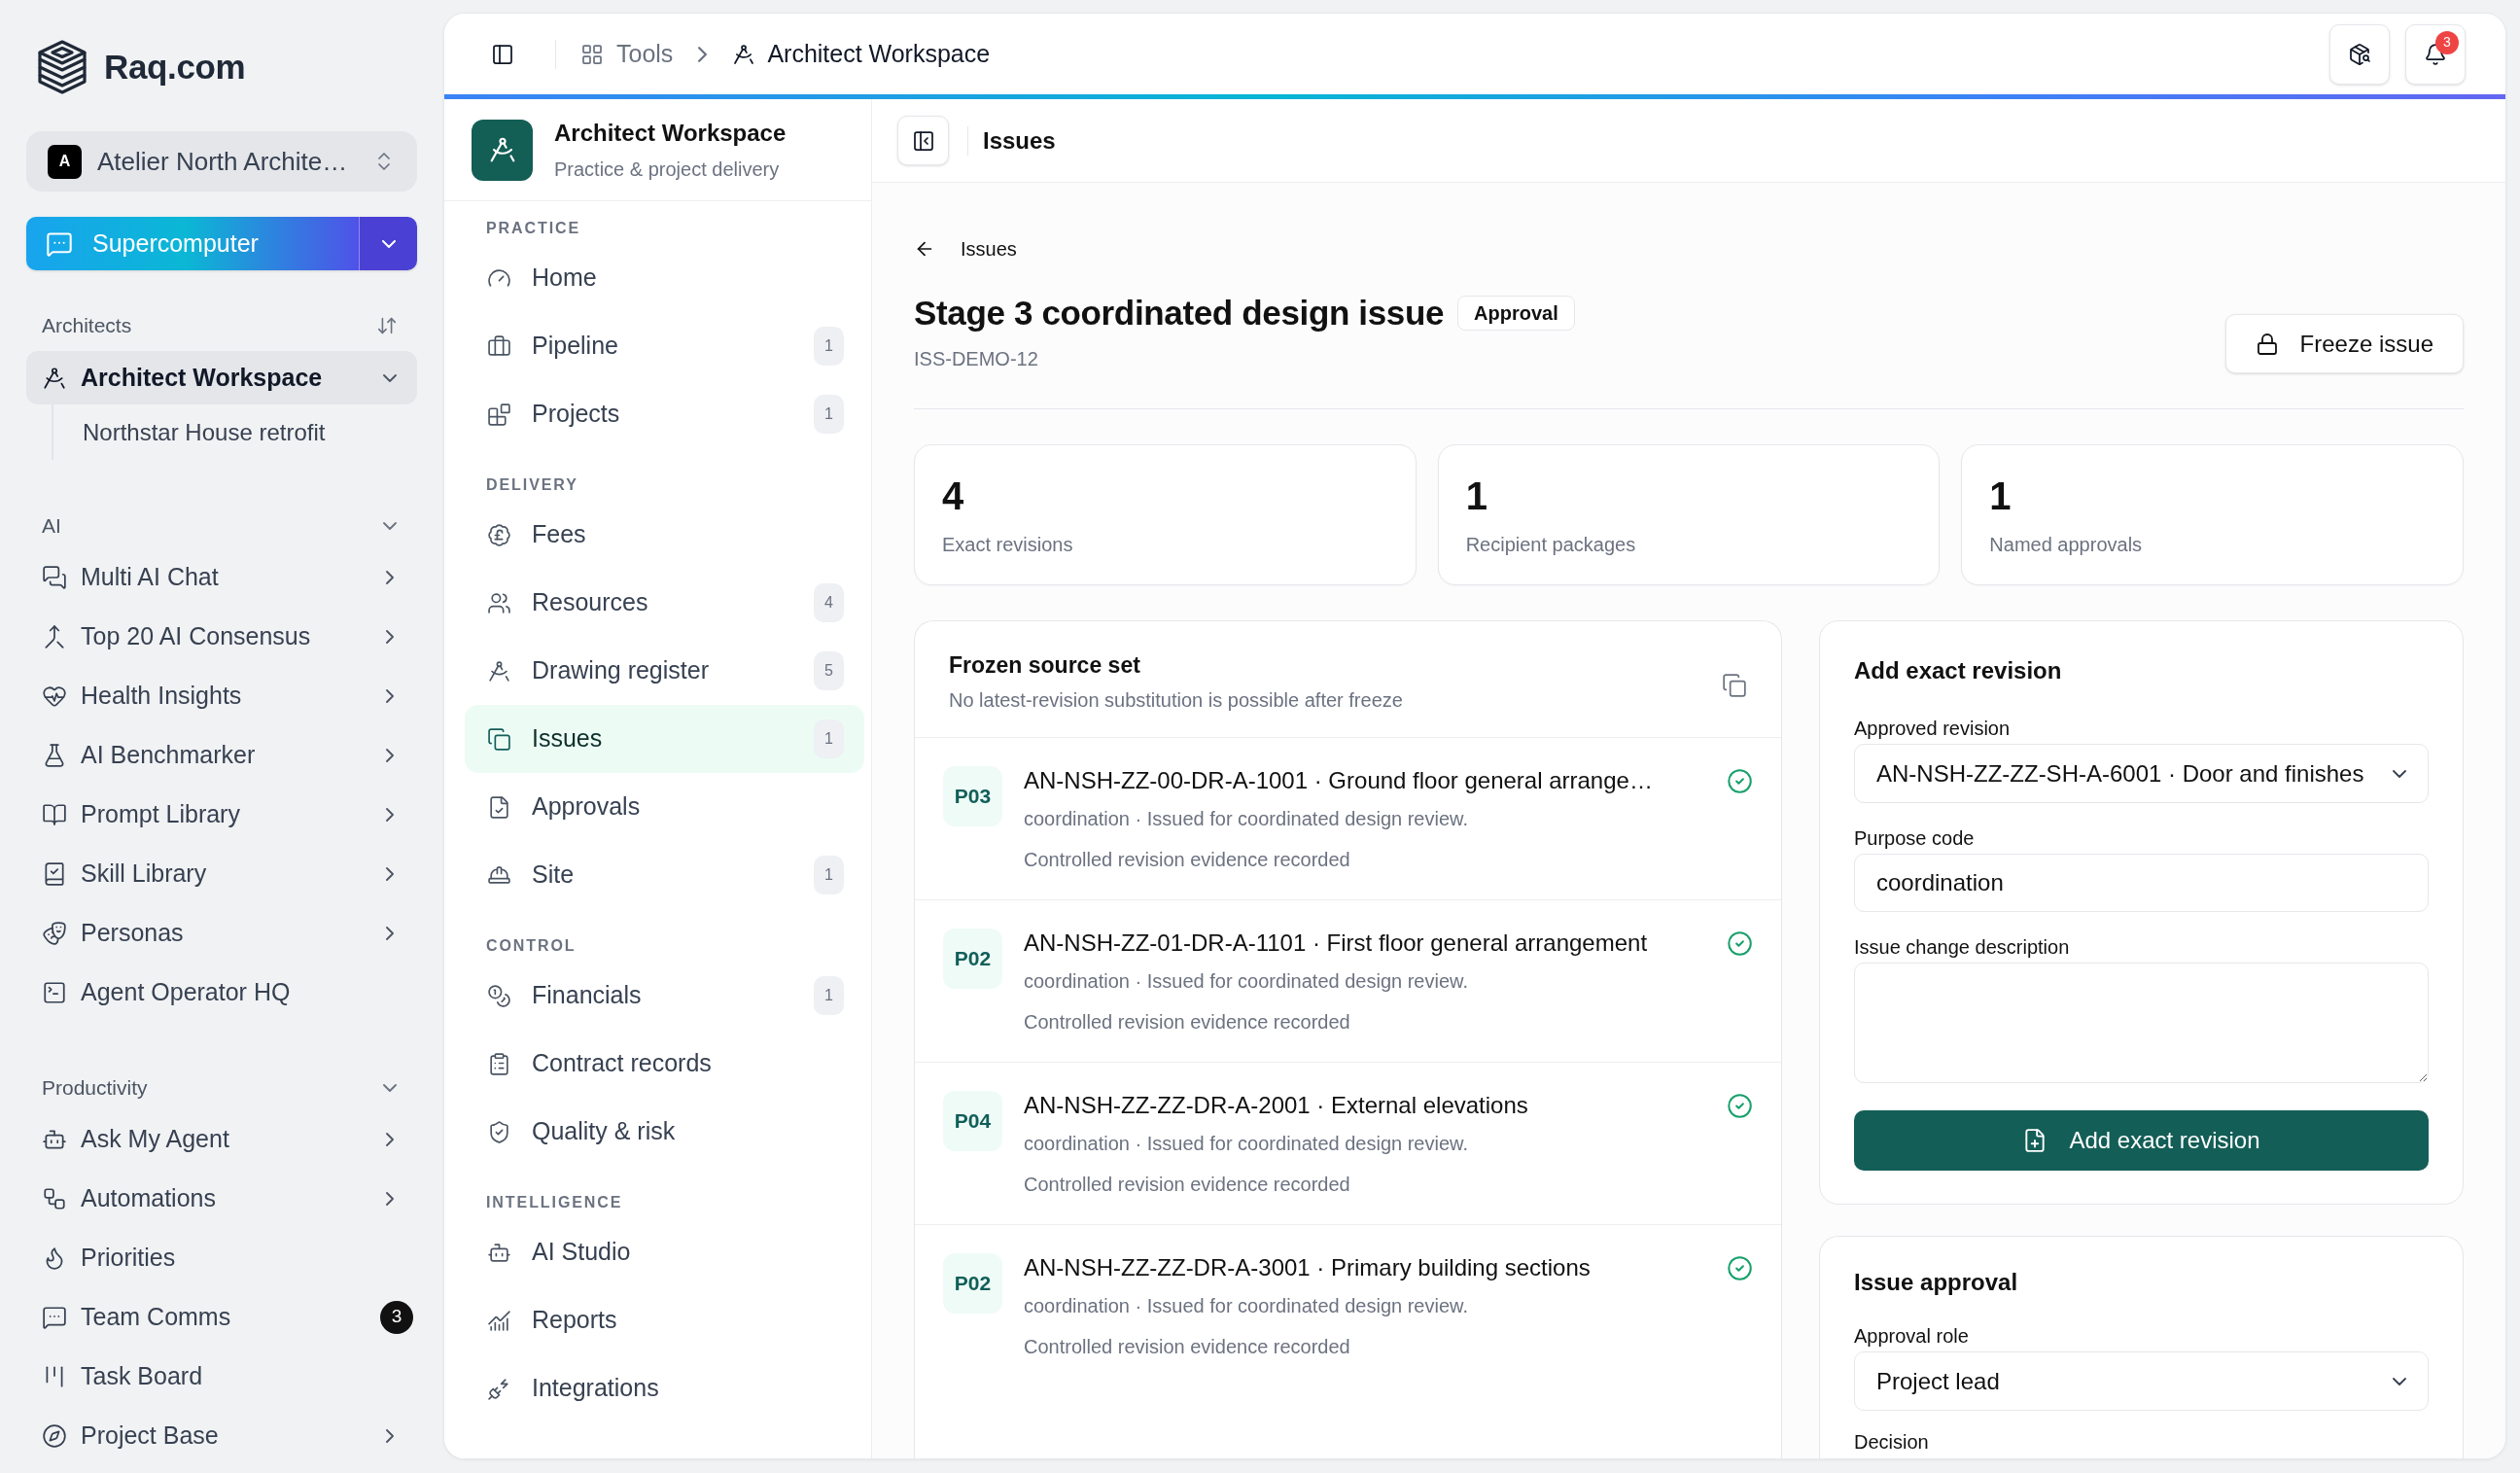 The height and width of the screenshot is (1473, 2520). What do you see at coordinates (221, 814) in the screenshot?
I see `sidebar-item: Prompt Library` at bounding box center [221, 814].